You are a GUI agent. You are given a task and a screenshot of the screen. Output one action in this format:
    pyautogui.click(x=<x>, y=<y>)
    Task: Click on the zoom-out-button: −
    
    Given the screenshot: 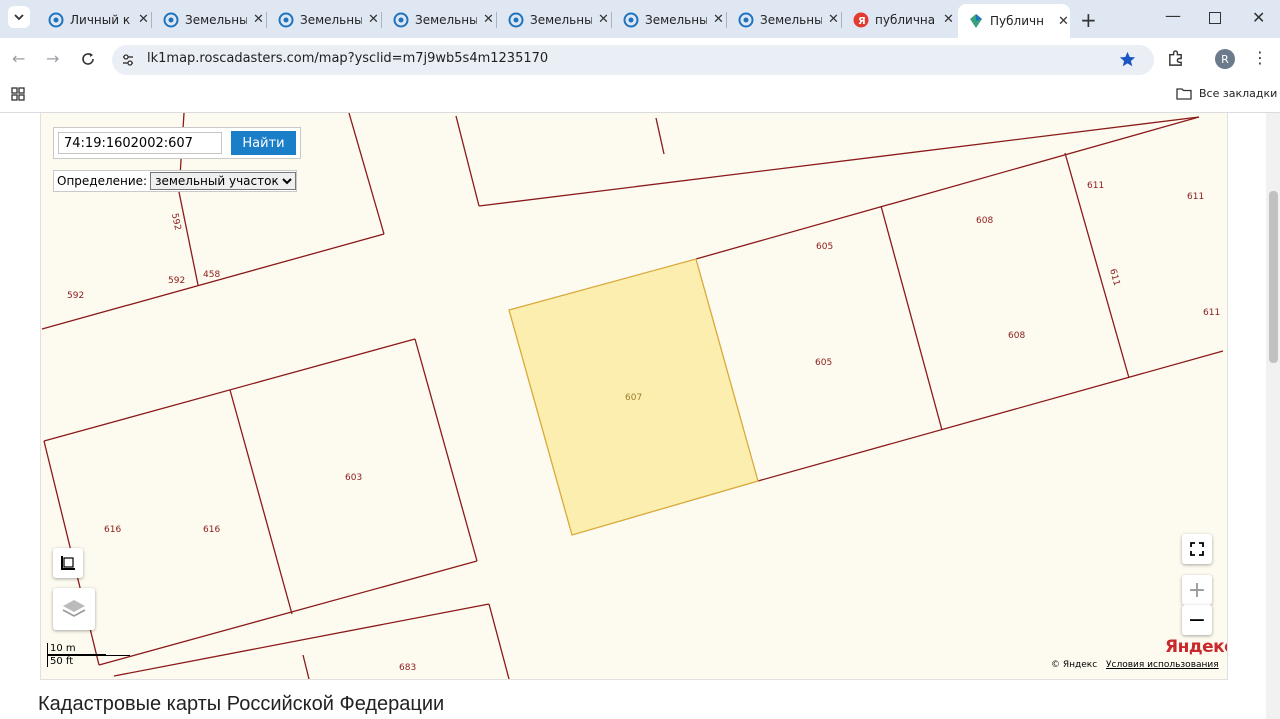 What is the action you would take?
    pyautogui.click(x=1197, y=620)
    